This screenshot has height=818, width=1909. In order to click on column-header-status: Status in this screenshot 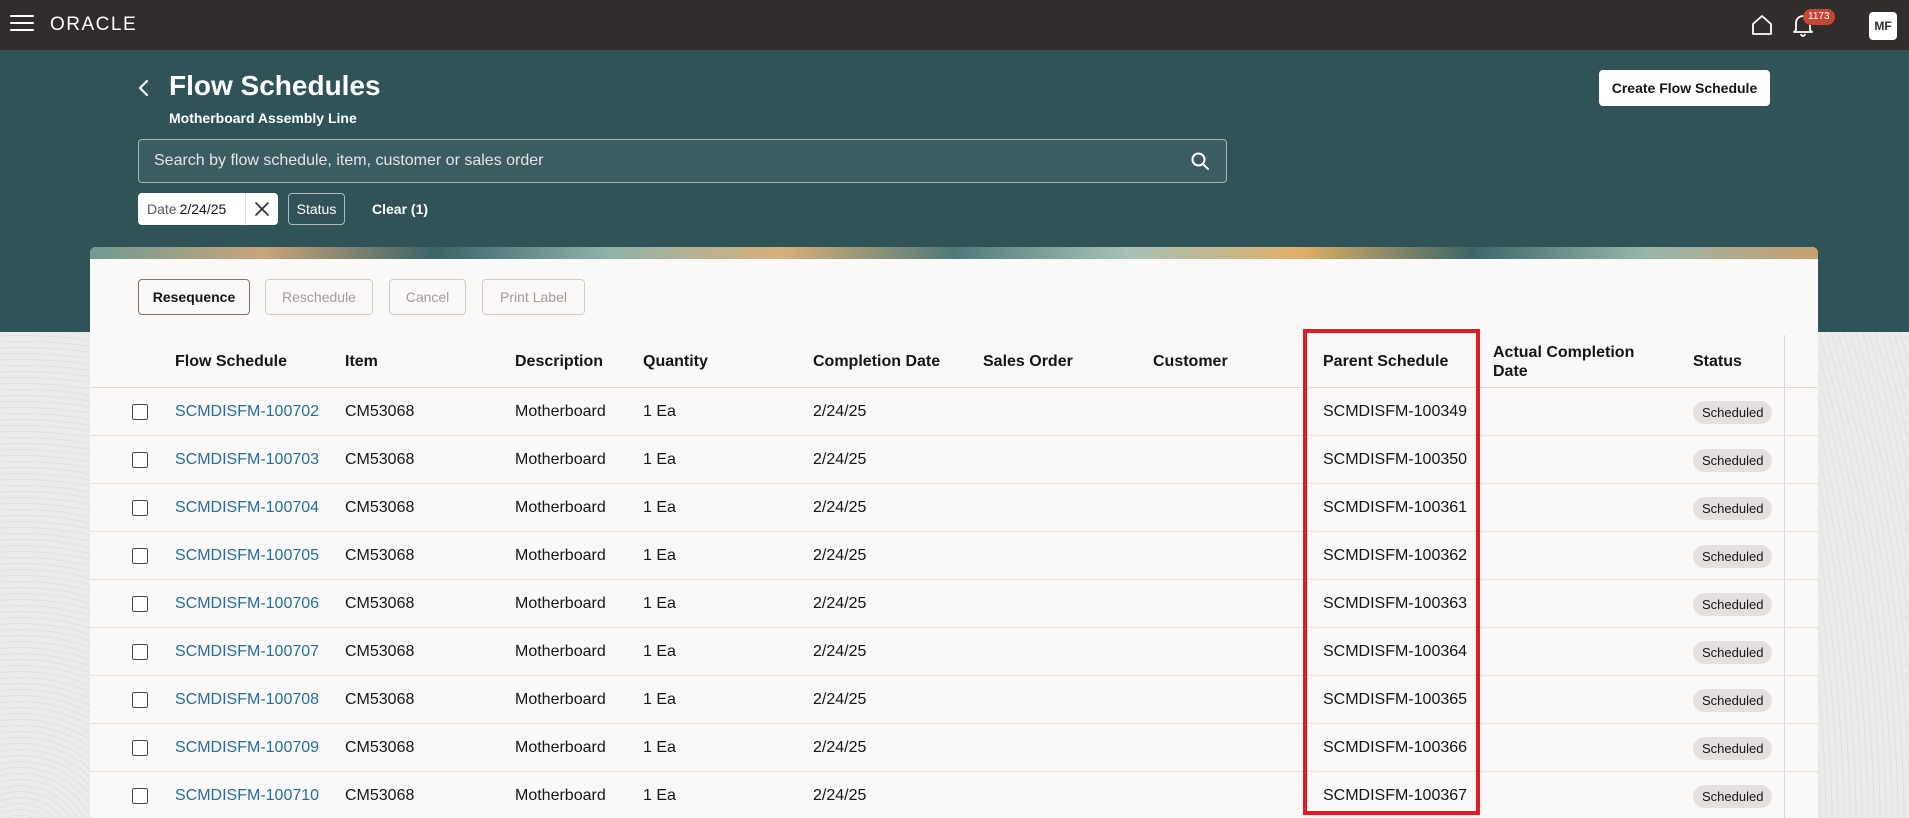, I will do `click(1717, 361)`.